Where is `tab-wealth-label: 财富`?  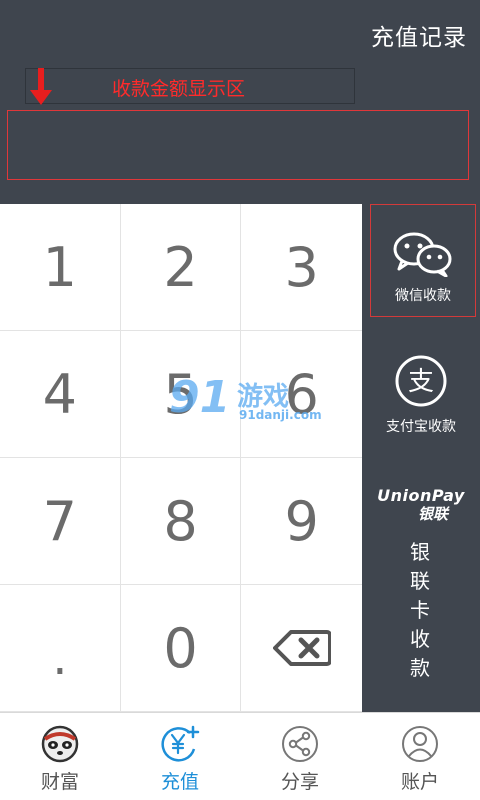 tab-wealth-label: 财富 is located at coordinates (59, 782).